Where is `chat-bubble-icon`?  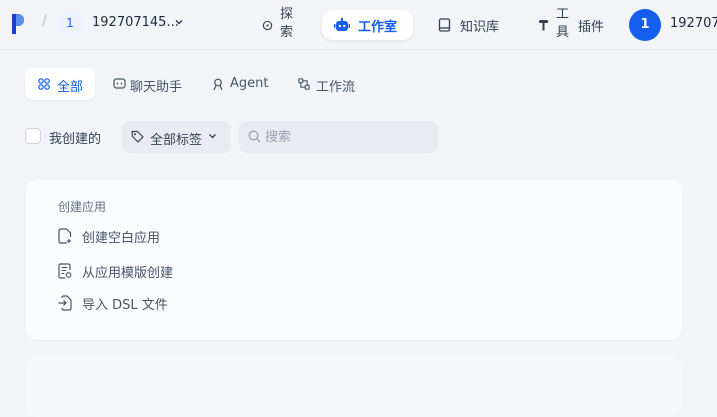
chat-bubble-icon is located at coordinates (119, 83).